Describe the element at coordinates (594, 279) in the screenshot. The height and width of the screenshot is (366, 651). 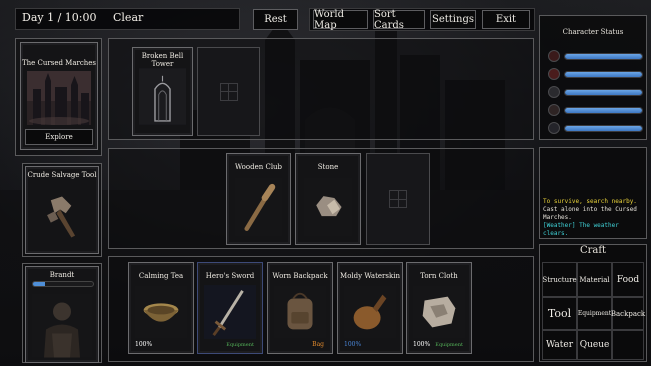
I see `craft-material-button: Material` at that location.